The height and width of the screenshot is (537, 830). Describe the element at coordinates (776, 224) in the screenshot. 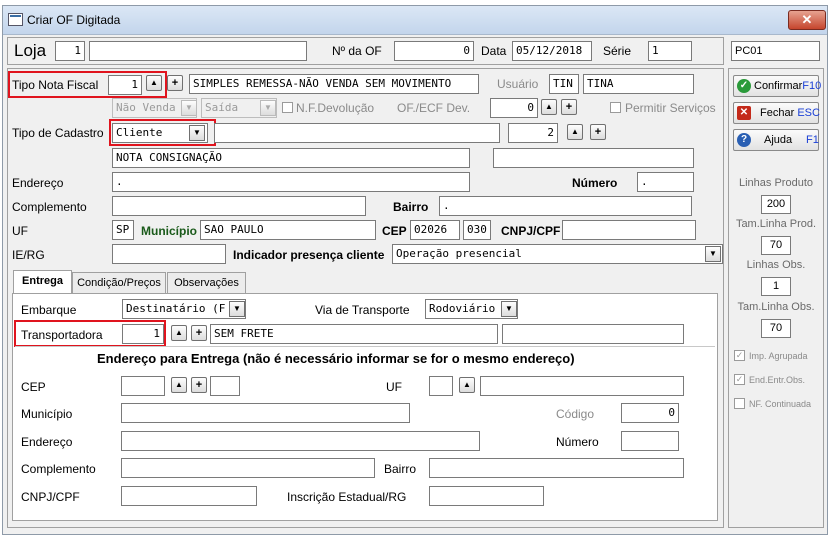

I see `tam-linha-prod-label: Tam.Linha Prod.` at that location.